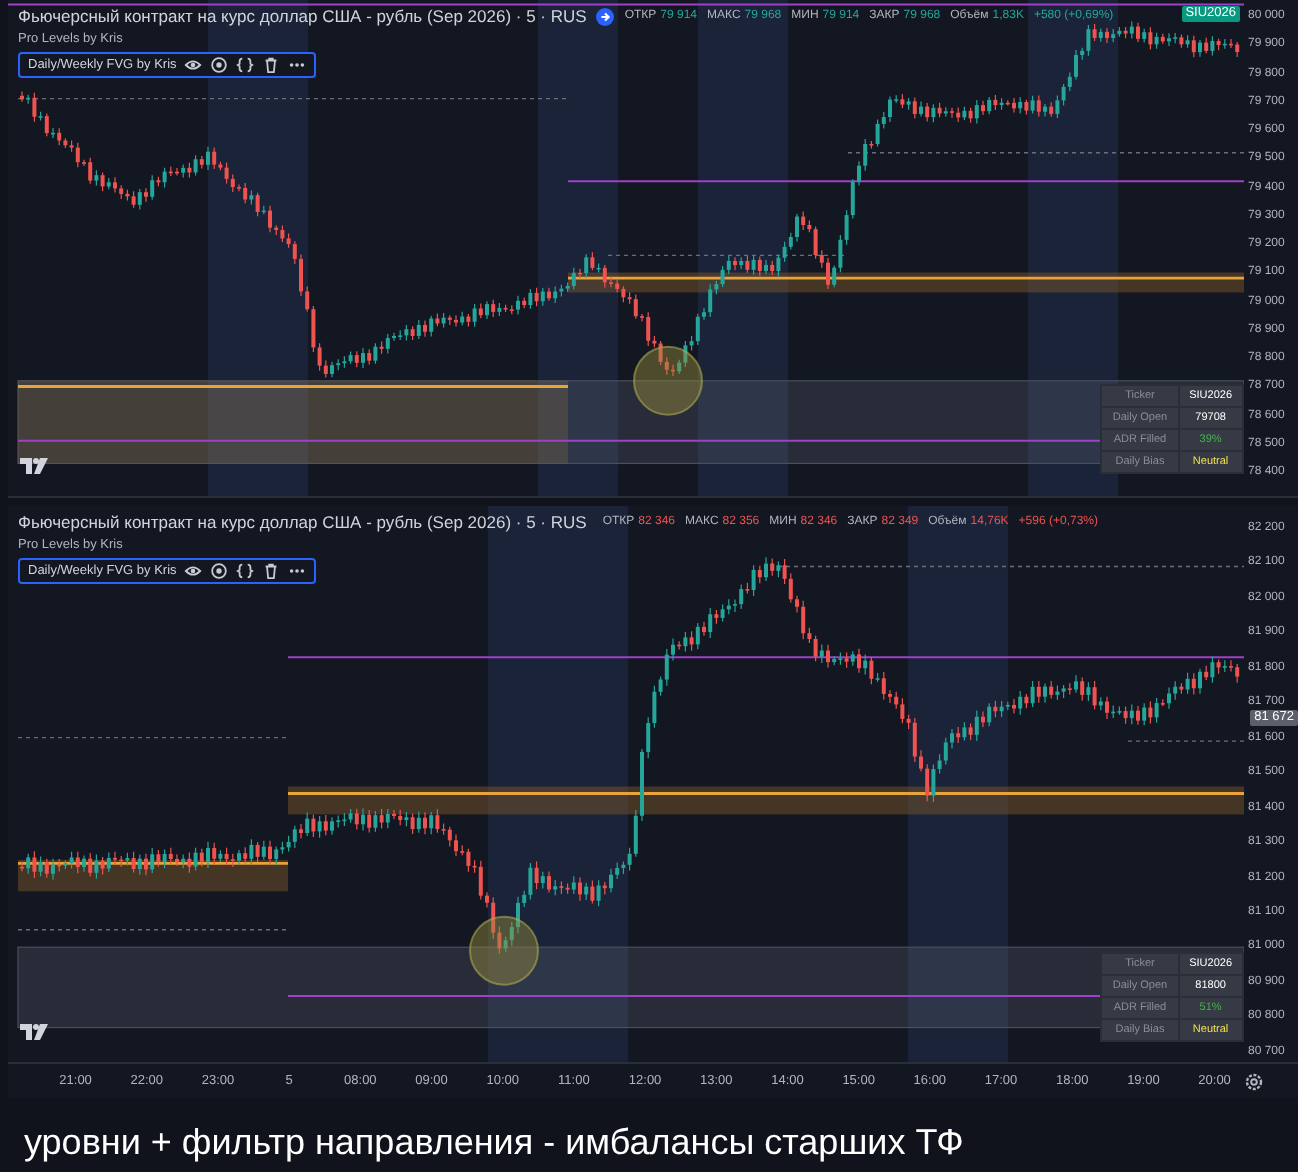 This screenshot has width=1298, height=1172. I want to click on caption-text: уровни + фильтр направления - имбалансы старших ТФ, so click(494, 1142).